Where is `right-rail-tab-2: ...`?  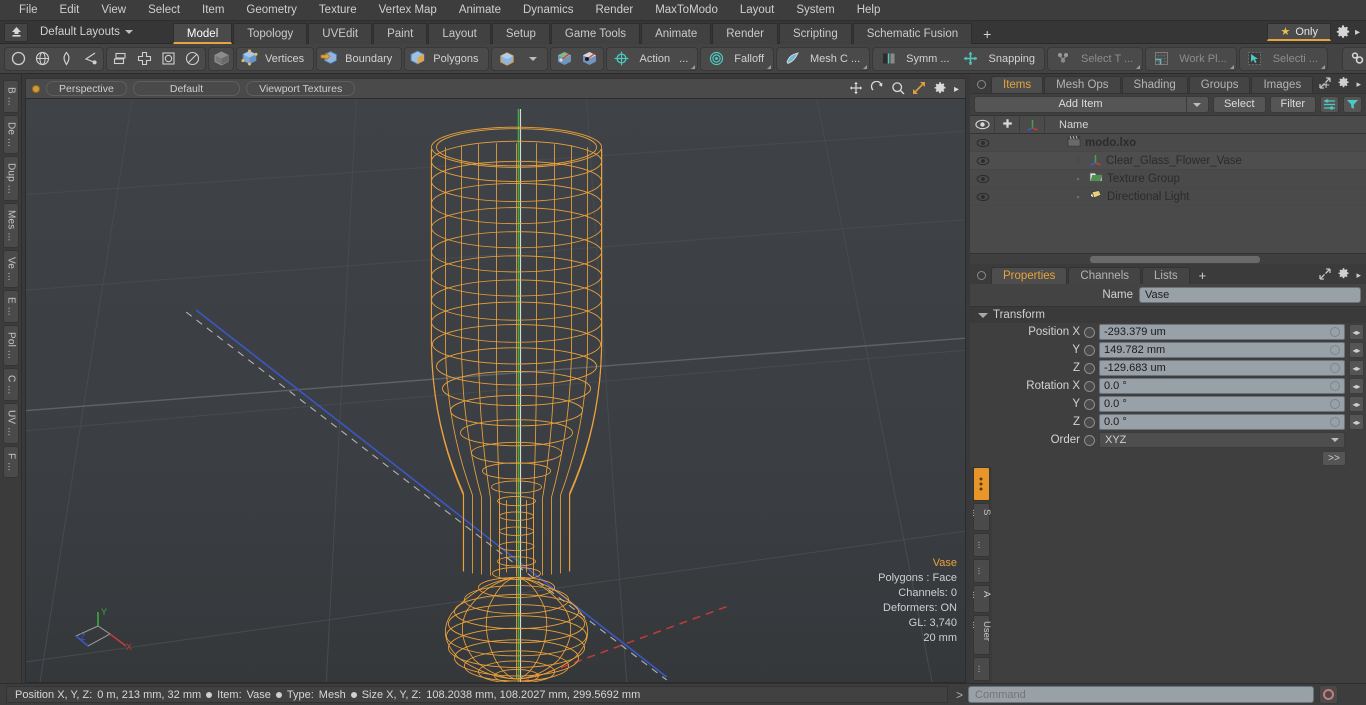 right-rail-tab-2: ... is located at coordinates (981, 545).